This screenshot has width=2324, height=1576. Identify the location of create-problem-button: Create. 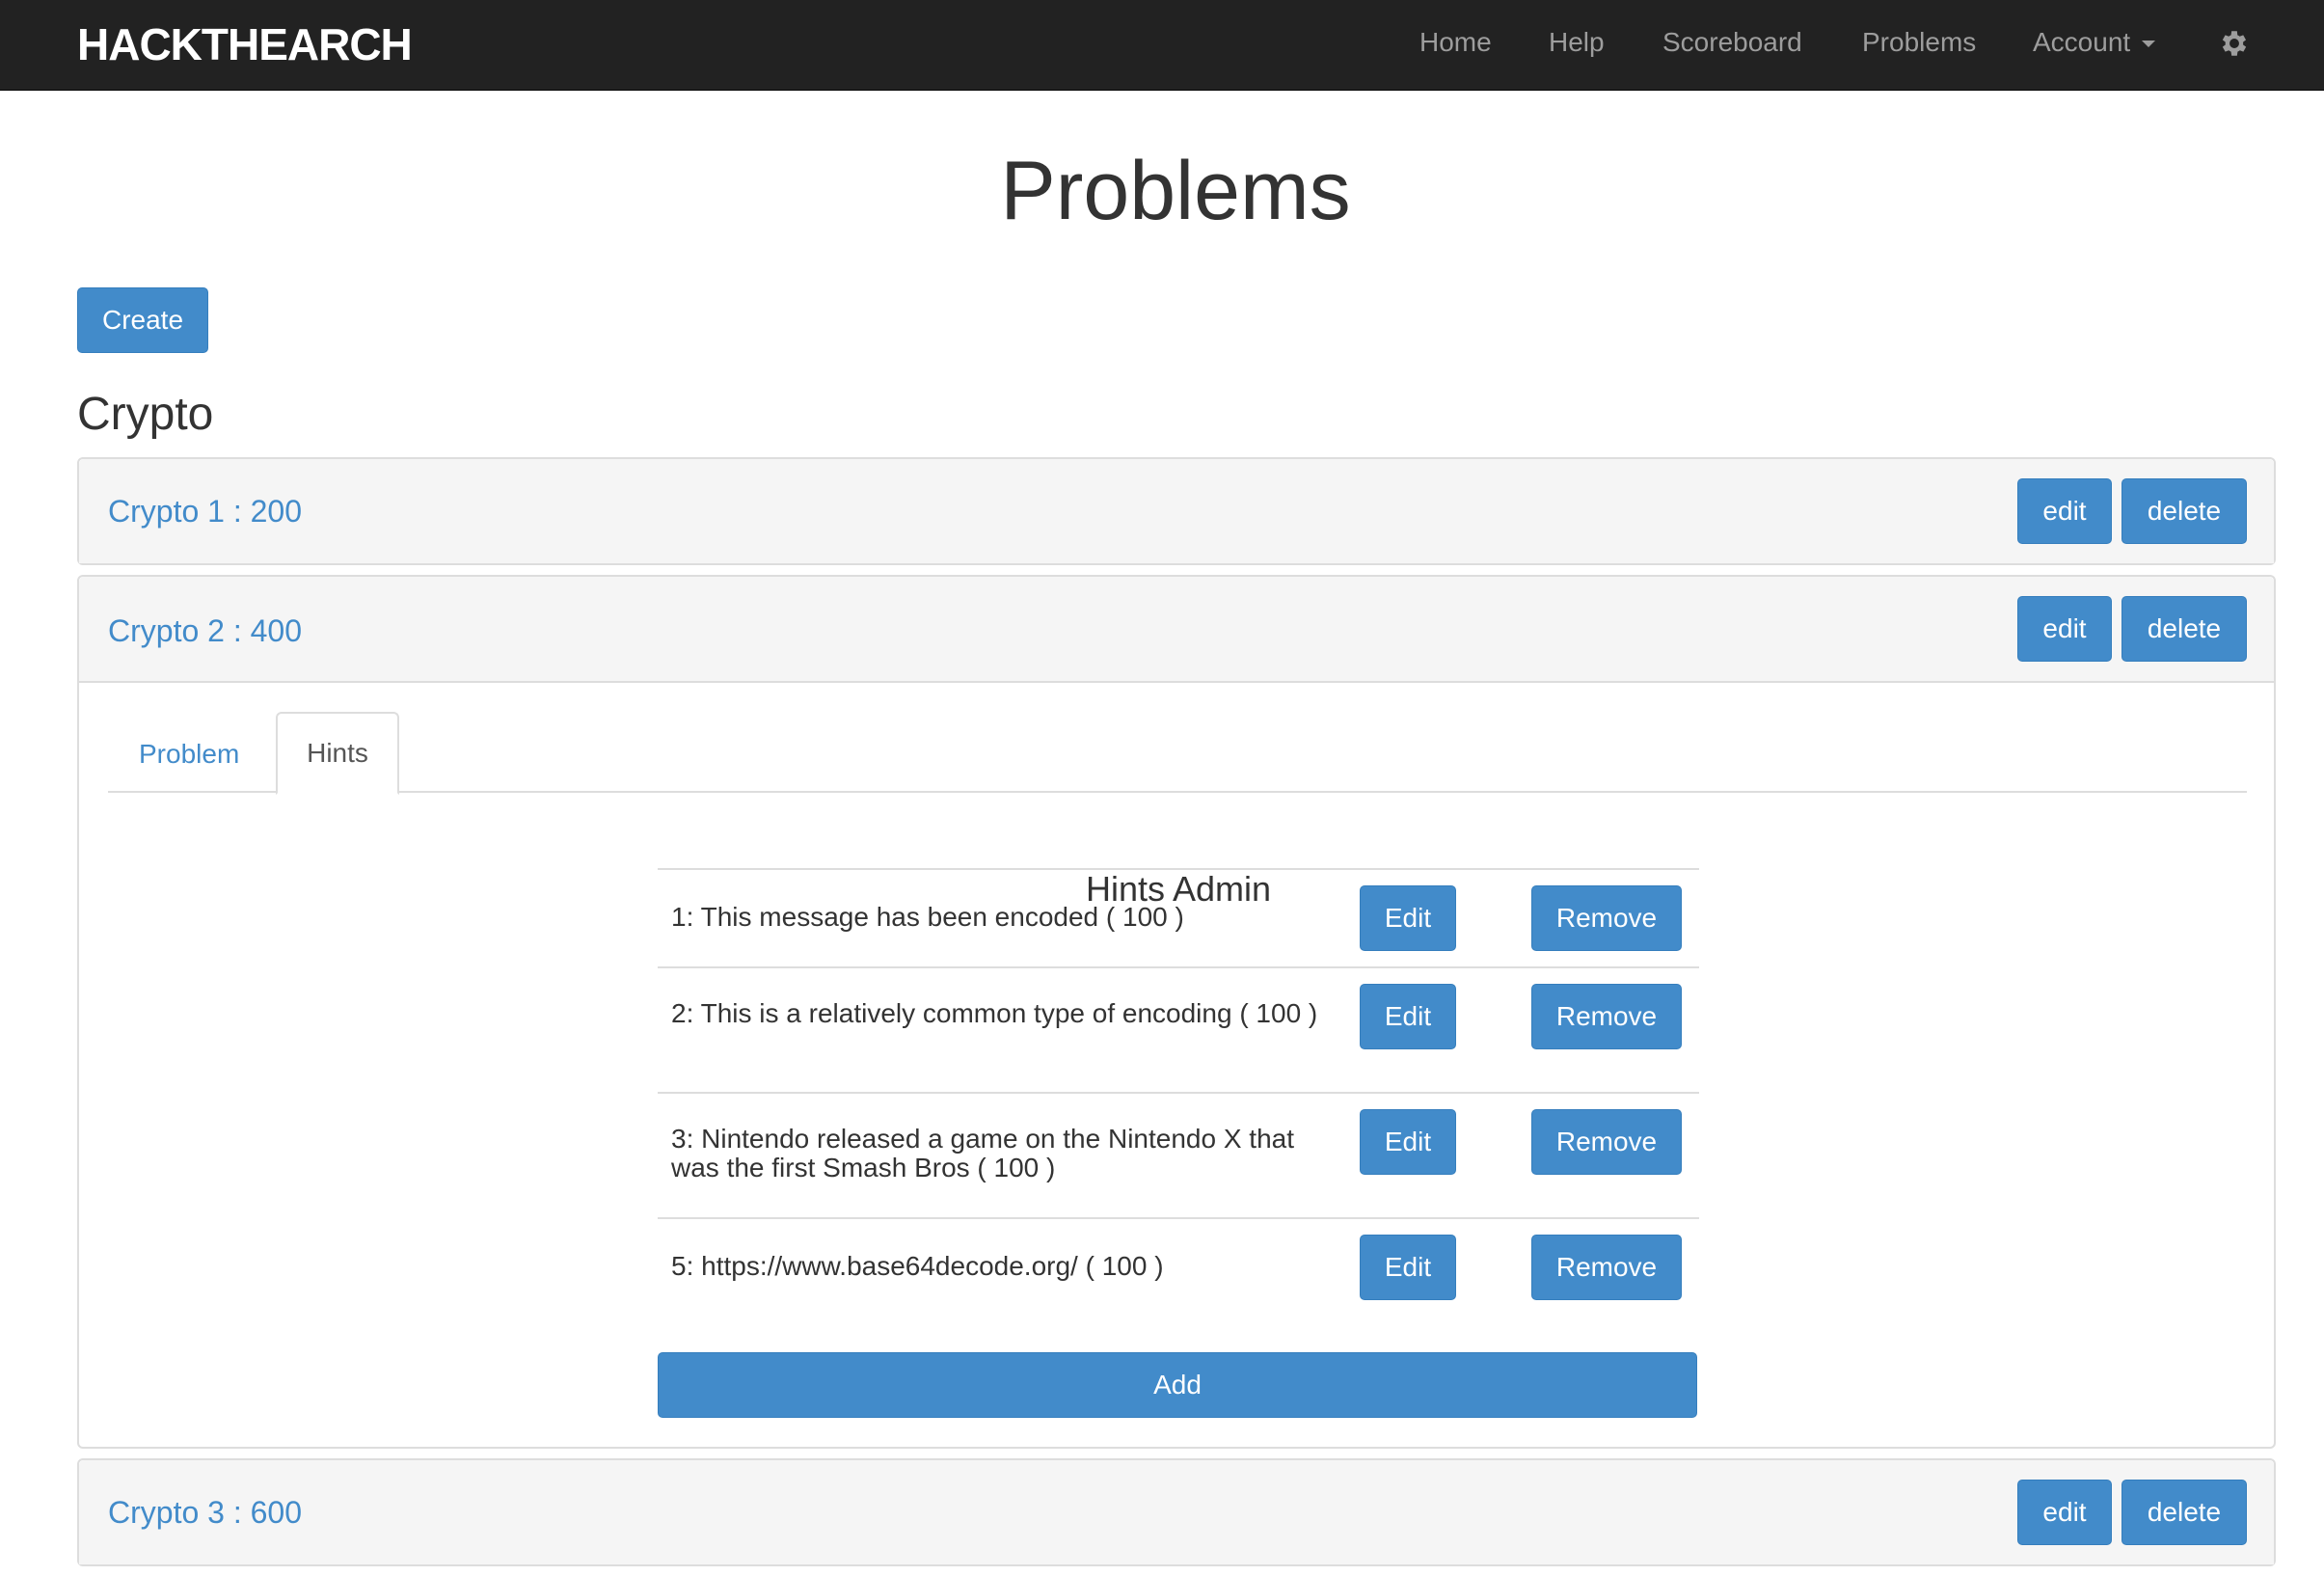
(143, 320).